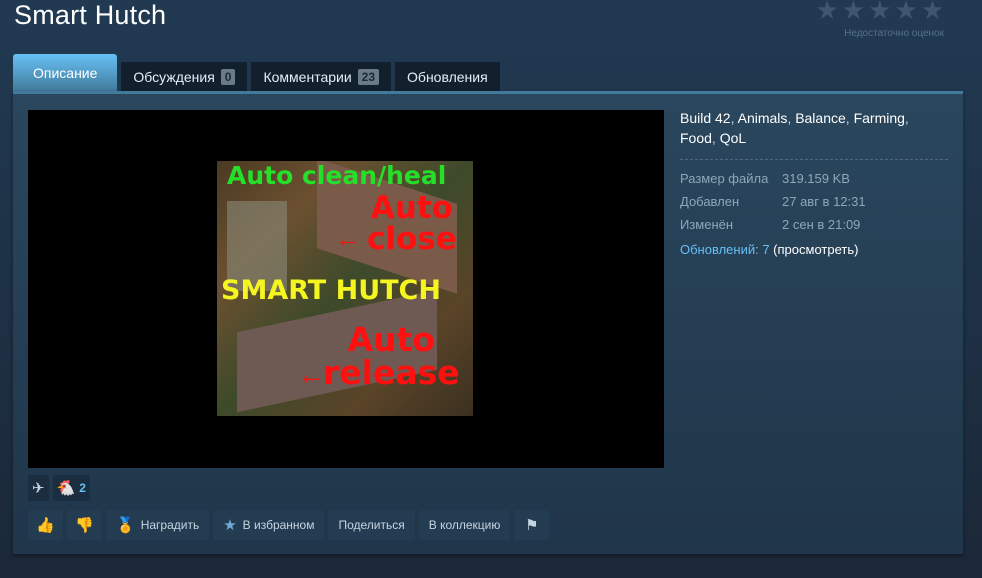 This screenshot has height=578, width=982. I want to click on preview-text-line: release, so click(391, 372).